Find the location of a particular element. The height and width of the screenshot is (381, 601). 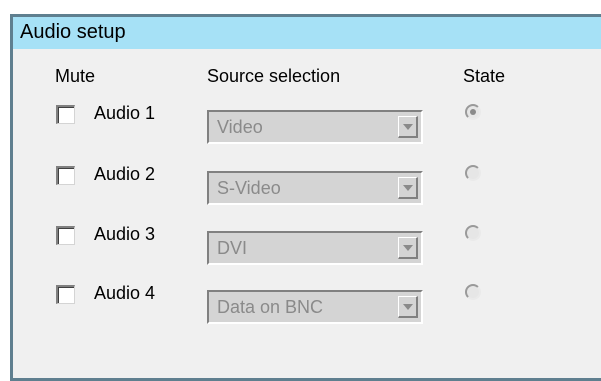

audio-label-1: Audio 1 is located at coordinates (125, 113).